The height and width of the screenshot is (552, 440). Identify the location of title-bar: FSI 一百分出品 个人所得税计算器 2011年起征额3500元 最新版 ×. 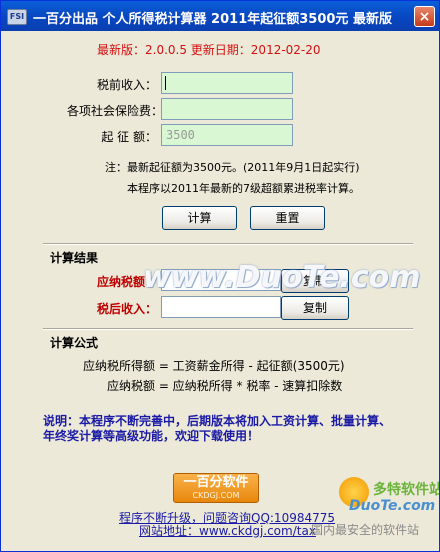
(220, 16).